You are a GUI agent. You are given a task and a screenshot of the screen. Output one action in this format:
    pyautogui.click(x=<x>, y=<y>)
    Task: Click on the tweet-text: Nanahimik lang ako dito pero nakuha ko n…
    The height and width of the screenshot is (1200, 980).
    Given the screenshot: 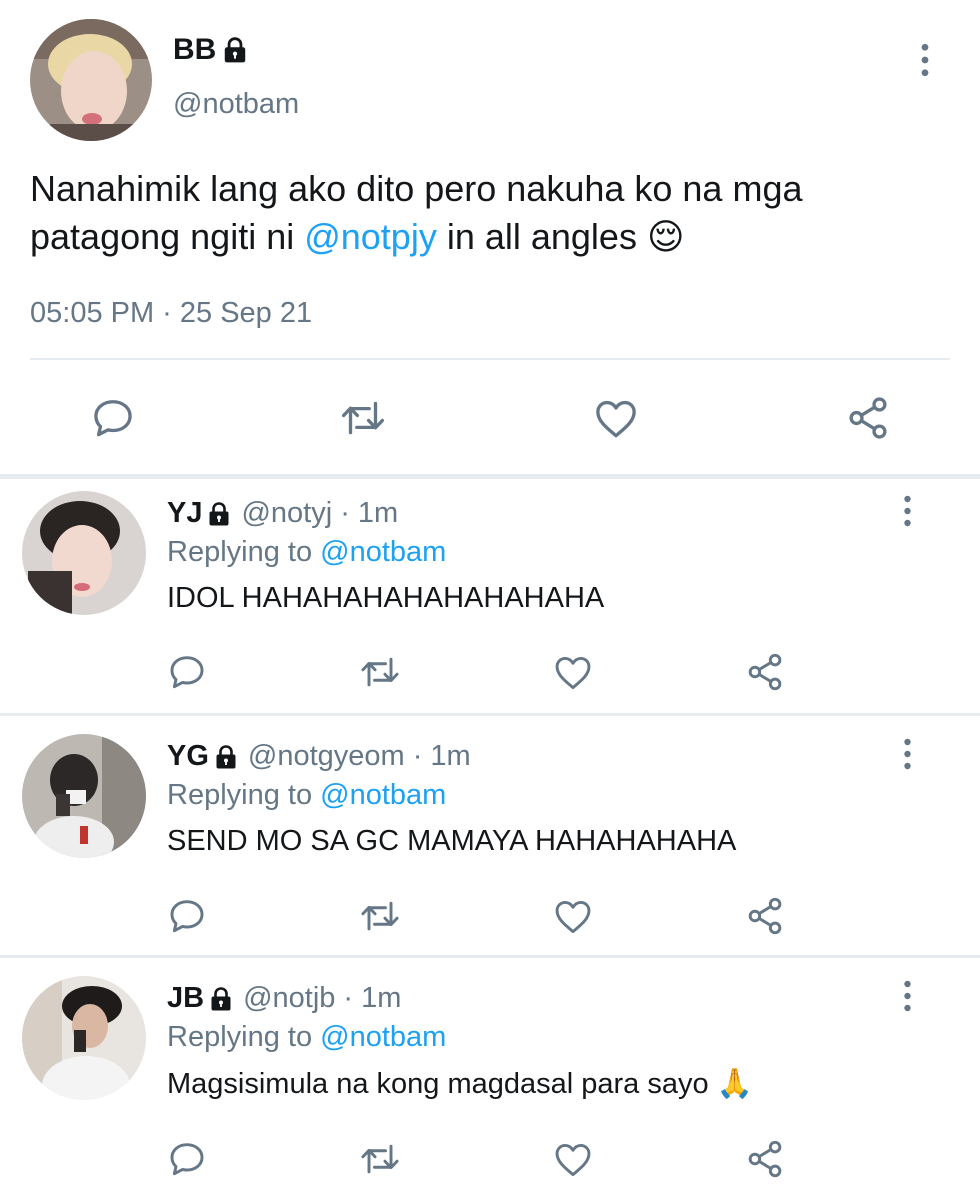 What is the action you would take?
    pyautogui.click(x=495, y=213)
    